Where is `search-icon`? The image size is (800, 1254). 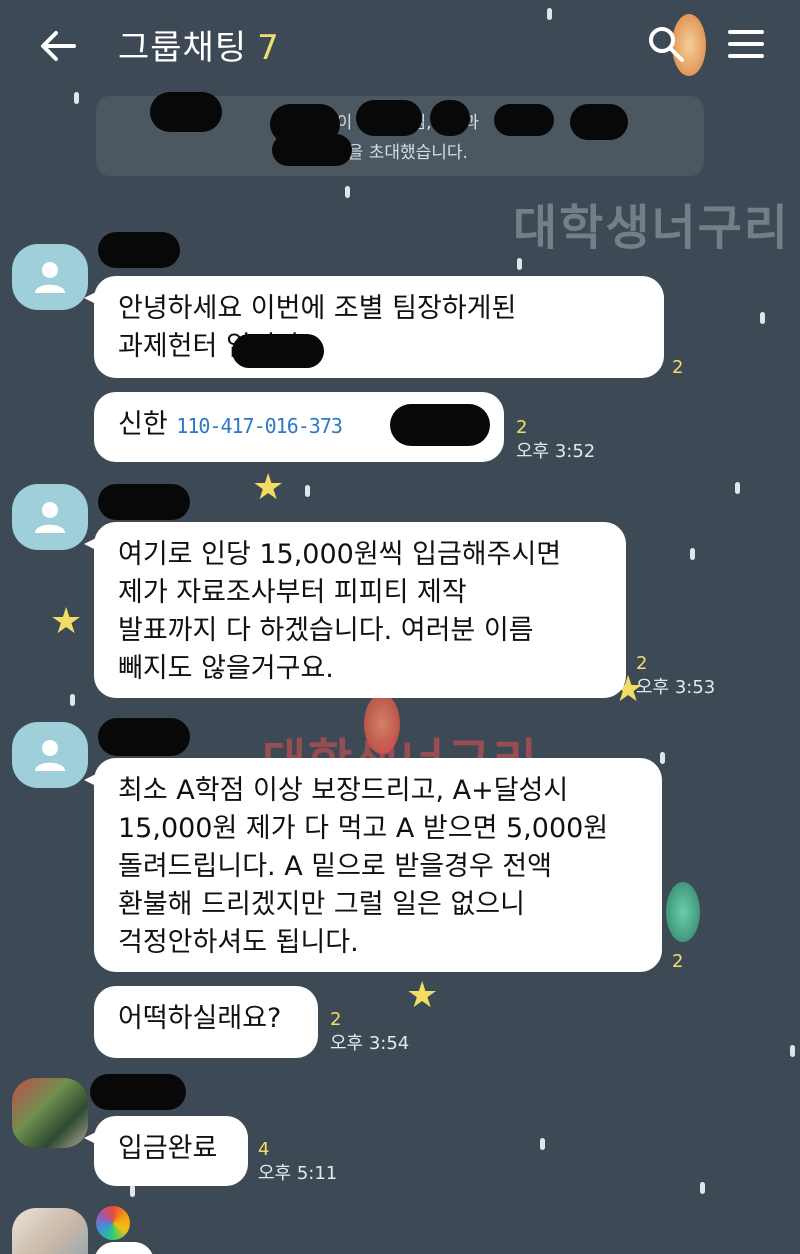 search-icon is located at coordinates (666, 44).